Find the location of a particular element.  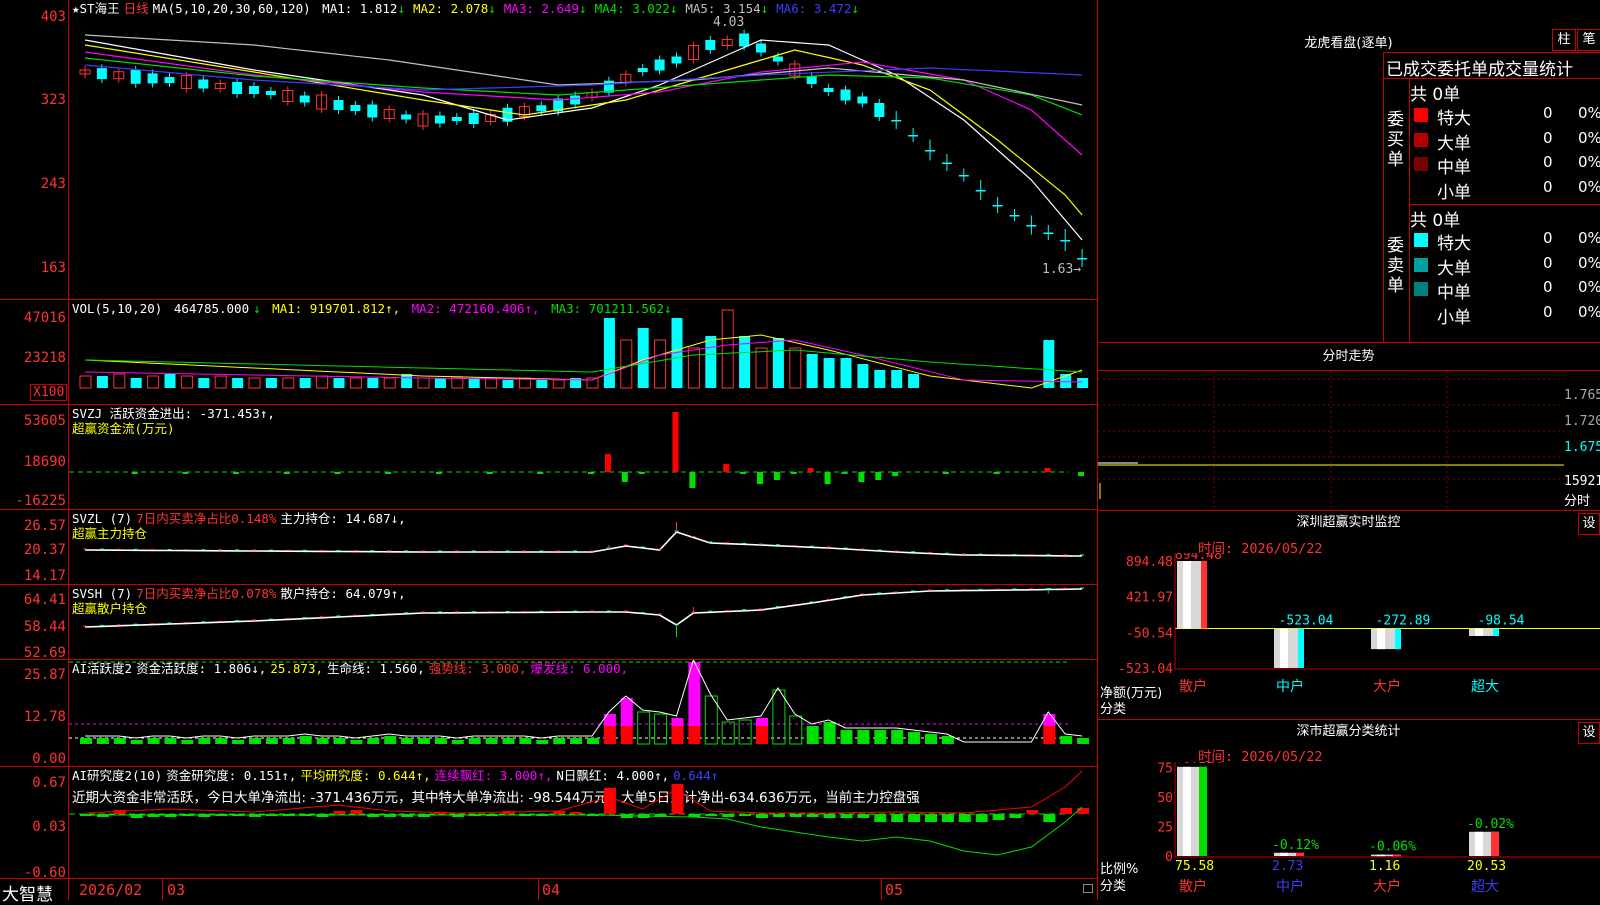

svzl-chart is located at coordinates (583, 547).